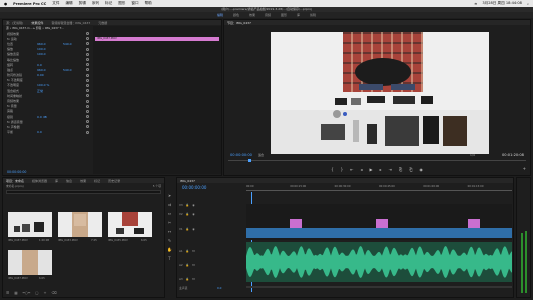  Describe the element at coordinates (95, 3) in the screenshot. I see `menu-sequence: 序列` at that location.